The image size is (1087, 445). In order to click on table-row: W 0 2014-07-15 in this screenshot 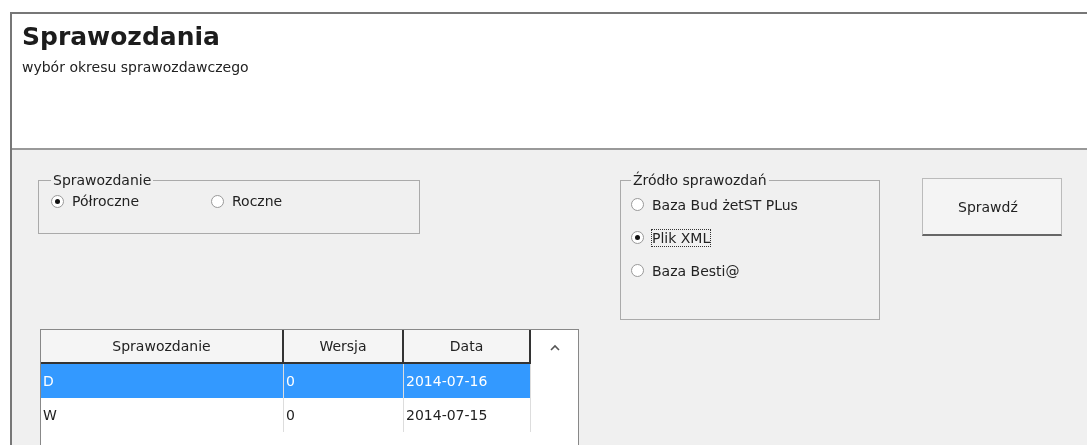, I will do `click(286, 415)`.